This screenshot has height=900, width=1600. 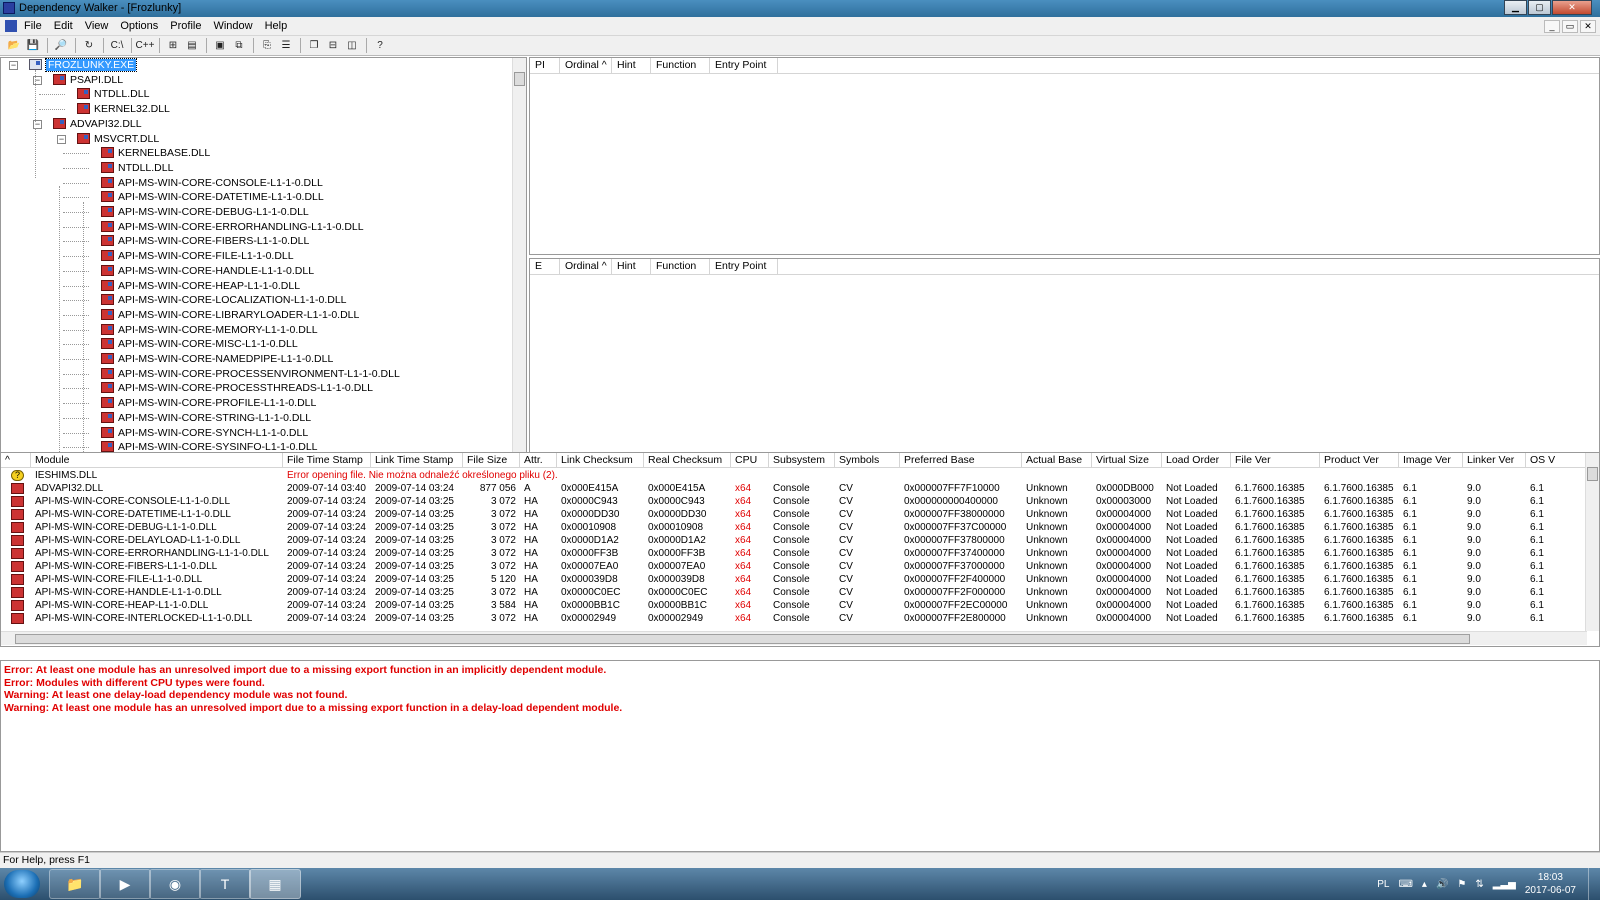 I want to click on column-actual-base: Actual Base, so click(x=1057, y=460).